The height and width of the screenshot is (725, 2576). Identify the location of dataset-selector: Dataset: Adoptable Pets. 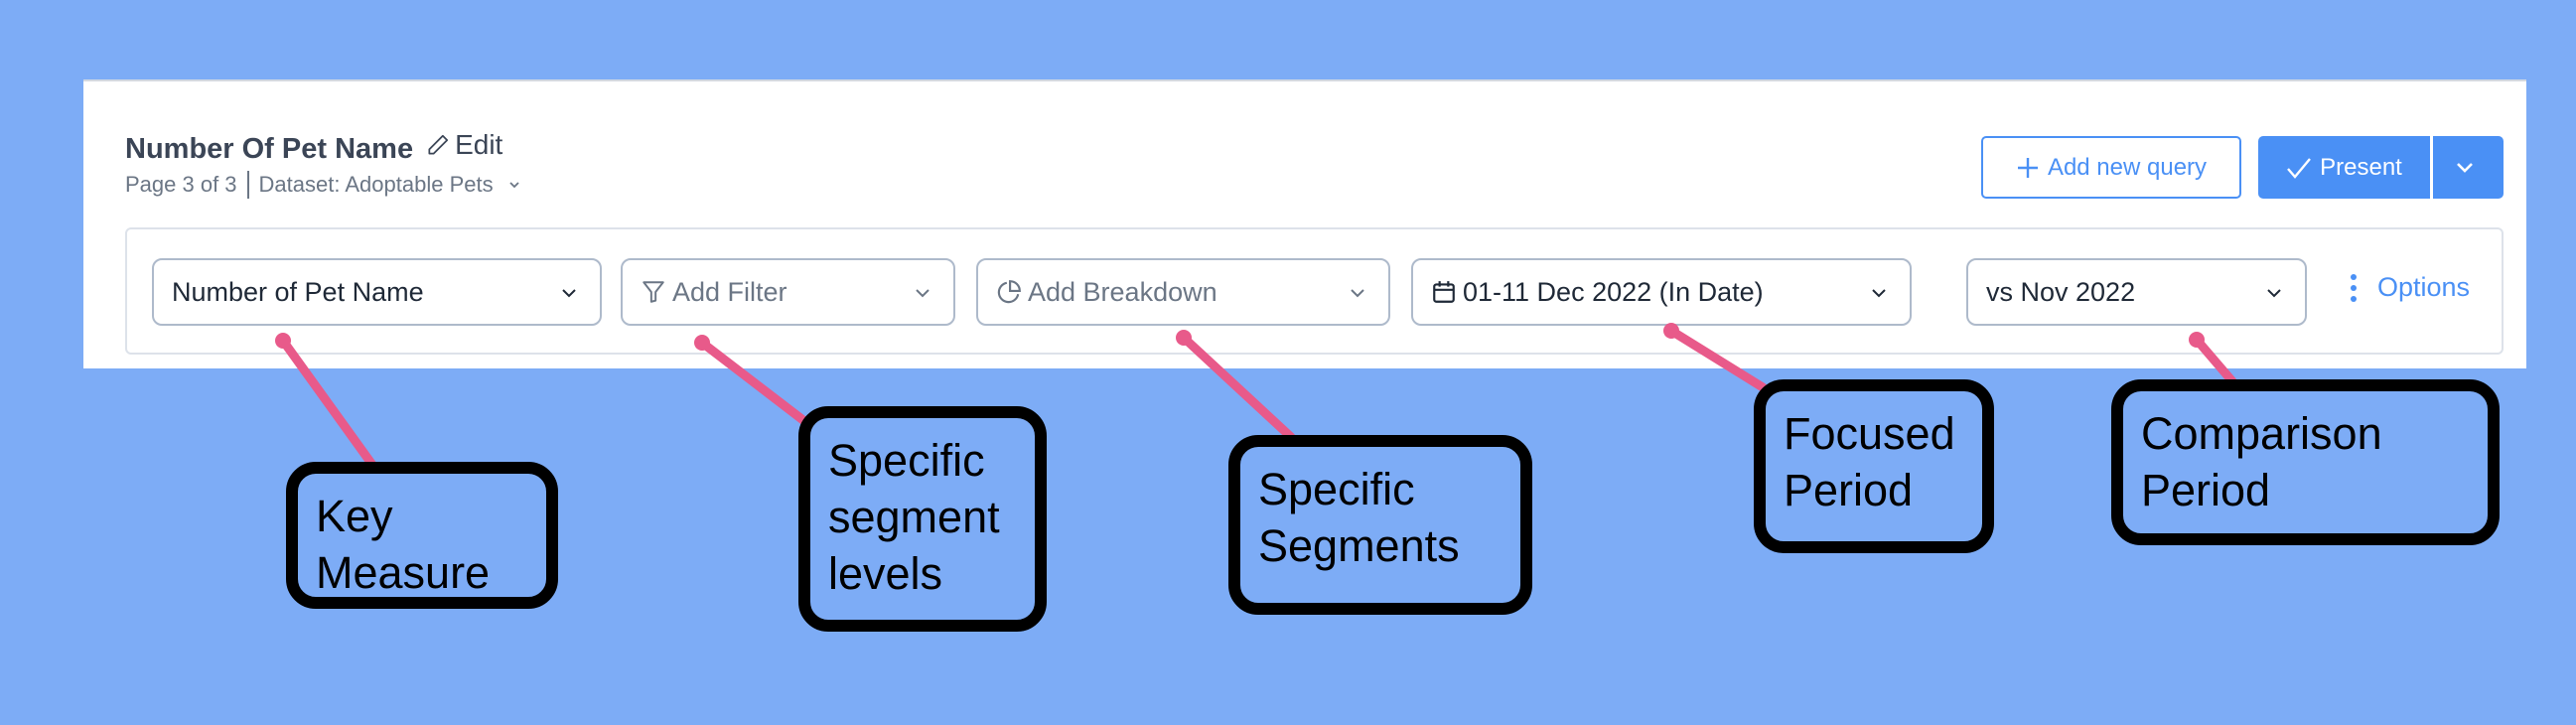
(390, 185).